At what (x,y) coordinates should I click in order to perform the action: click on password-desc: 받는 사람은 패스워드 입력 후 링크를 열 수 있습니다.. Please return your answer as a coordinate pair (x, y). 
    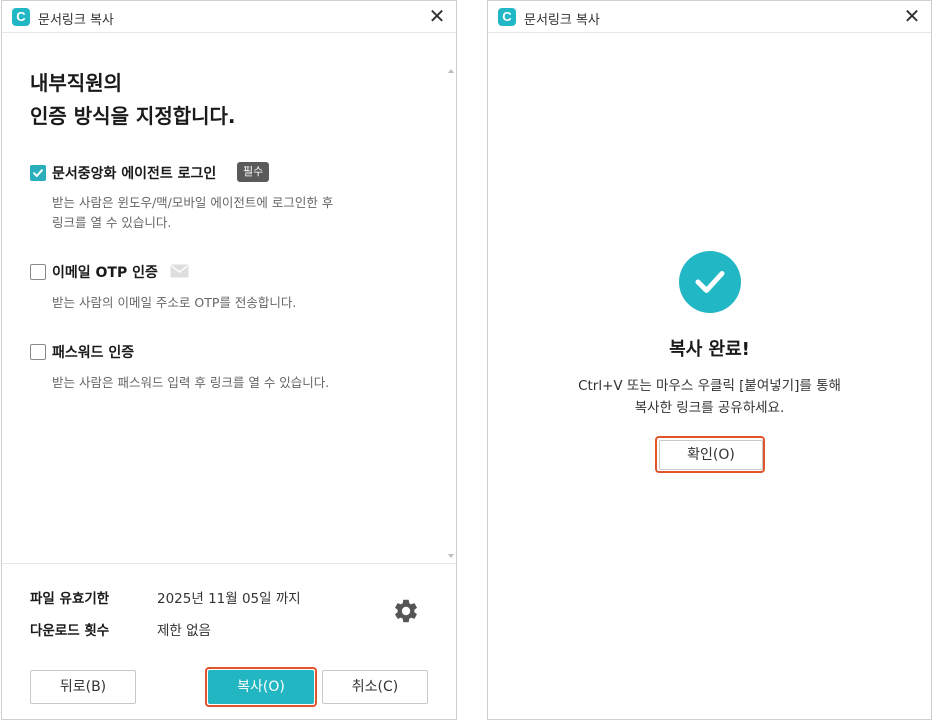
    Looking at the image, I should click on (191, 382).